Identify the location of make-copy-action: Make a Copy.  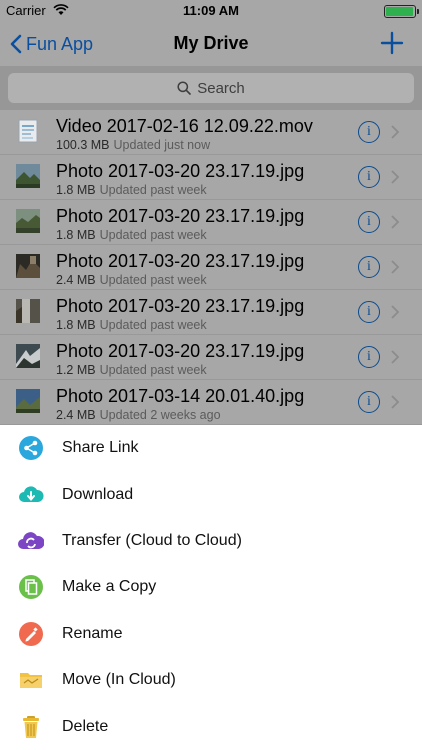
(211, 587).